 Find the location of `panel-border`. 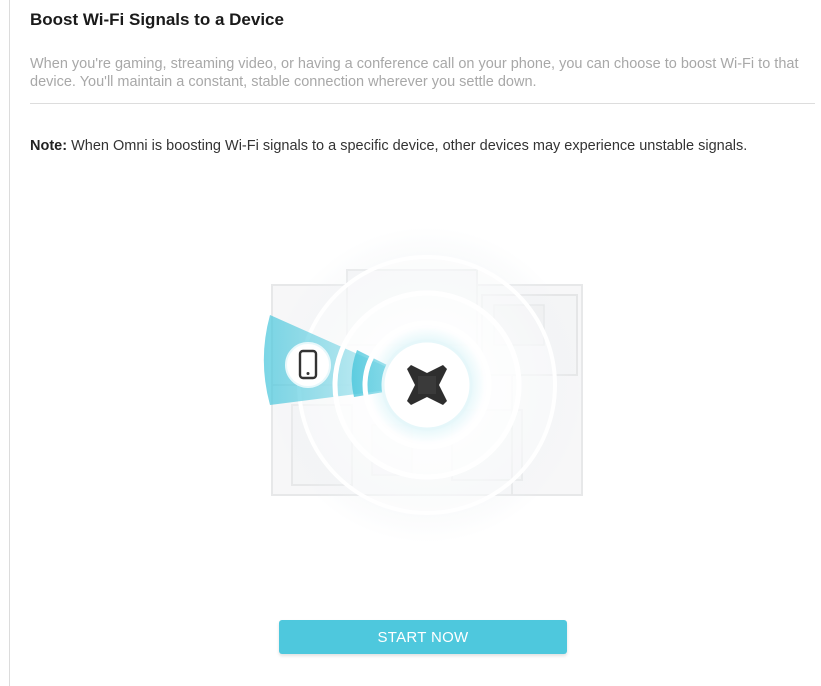

panel-border is located at coordinates (9, 343).